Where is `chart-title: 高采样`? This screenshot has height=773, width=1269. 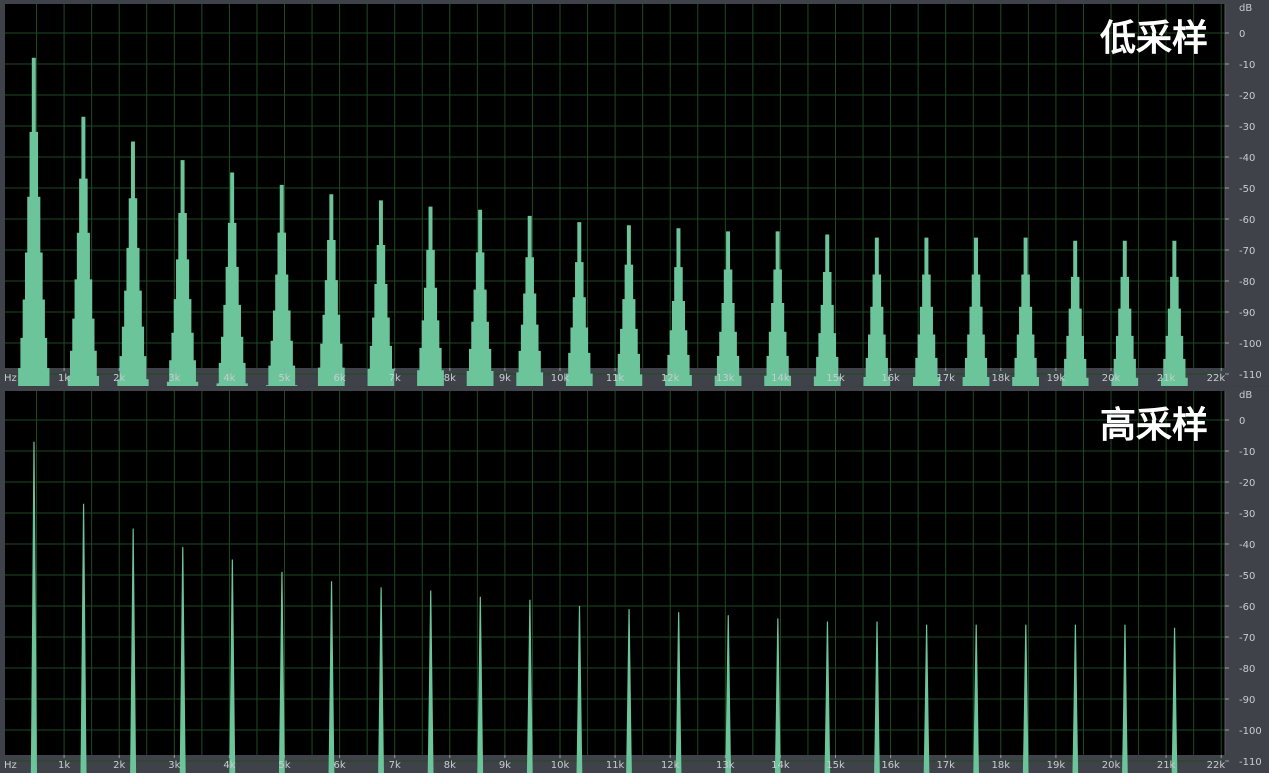
chart-title: 高采样 is located at coordinates (1154, 425).